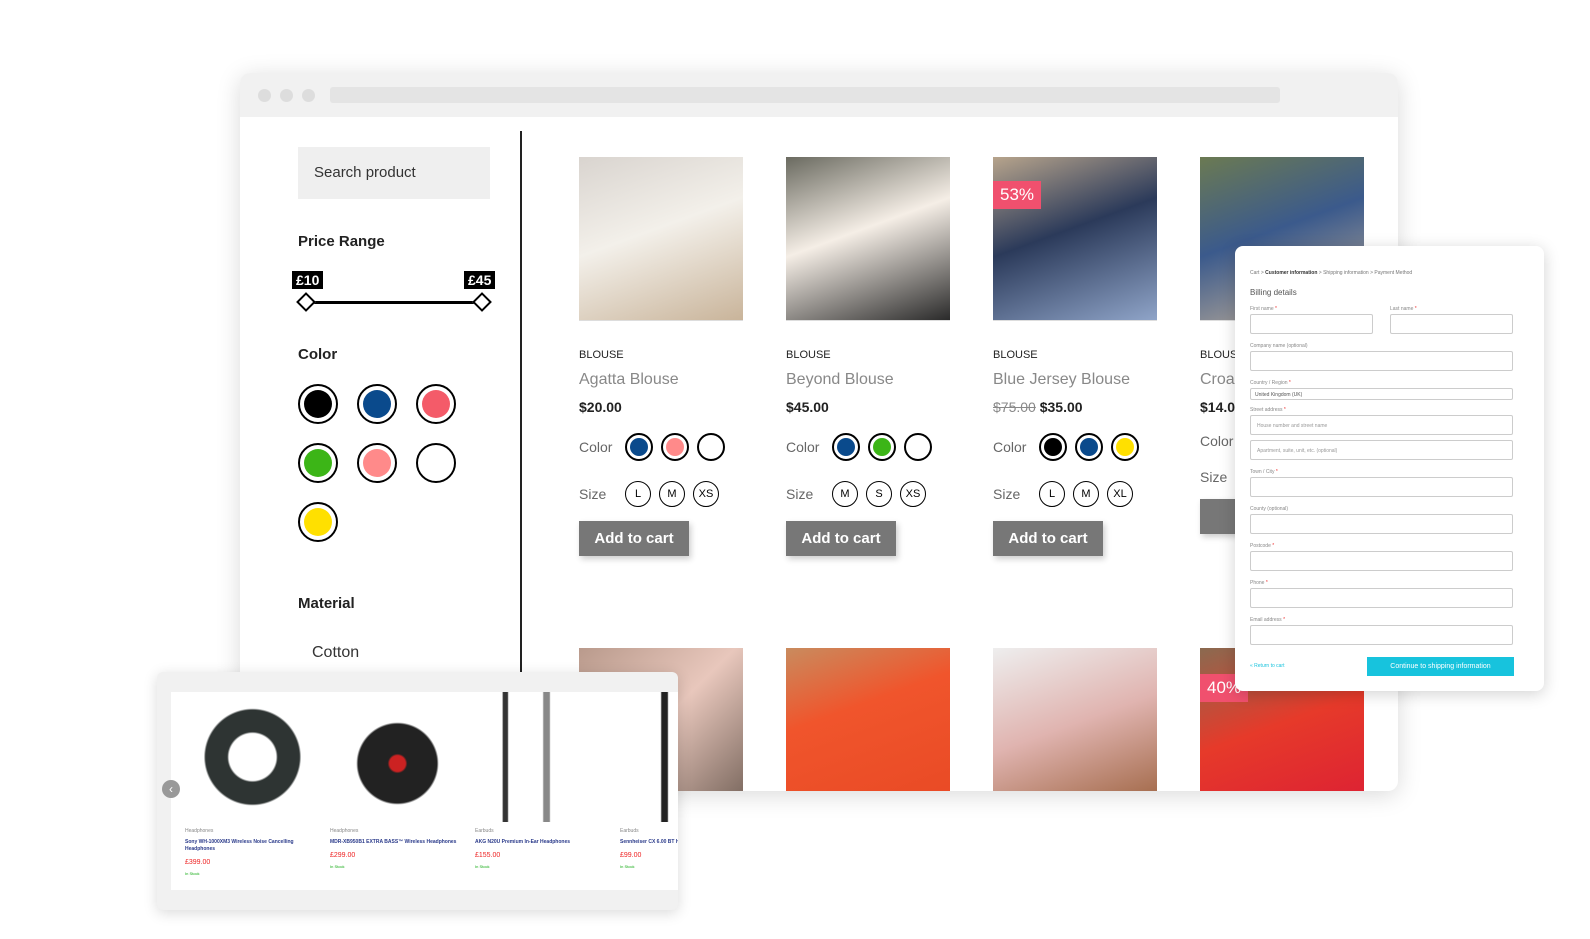 The width and height of the screenshot is (1590, 939). Describe the element at coordinates (1381, 425) in the screenshot. I see `street-field-1: House number and street name` at that location.